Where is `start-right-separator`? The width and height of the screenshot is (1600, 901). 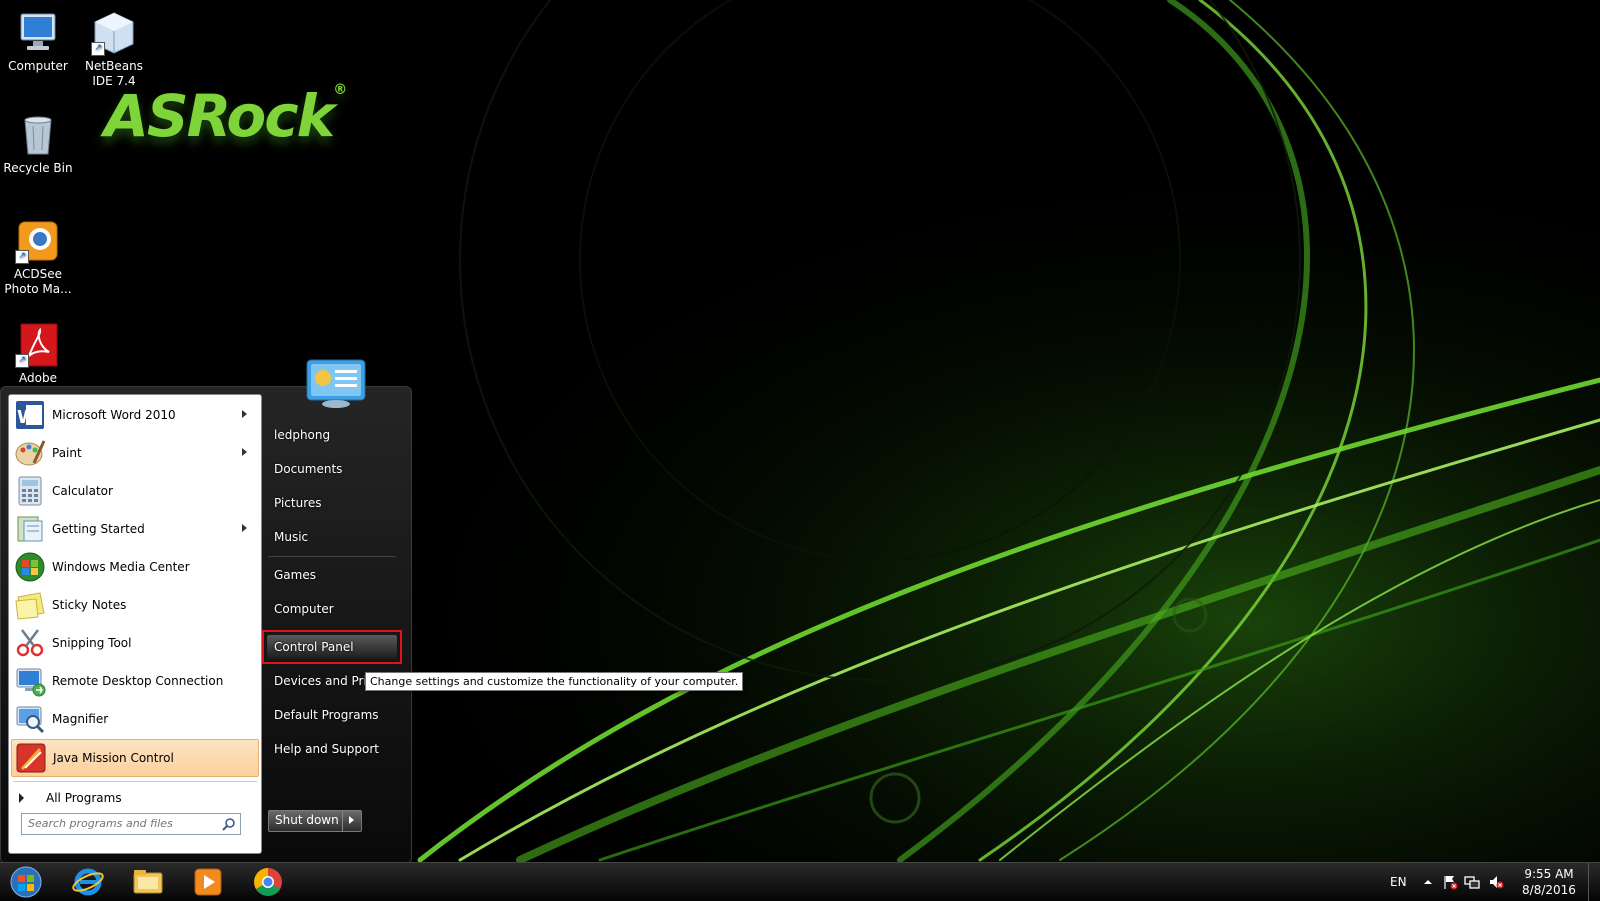 start-right-separator is located at coordinates (332, 556).